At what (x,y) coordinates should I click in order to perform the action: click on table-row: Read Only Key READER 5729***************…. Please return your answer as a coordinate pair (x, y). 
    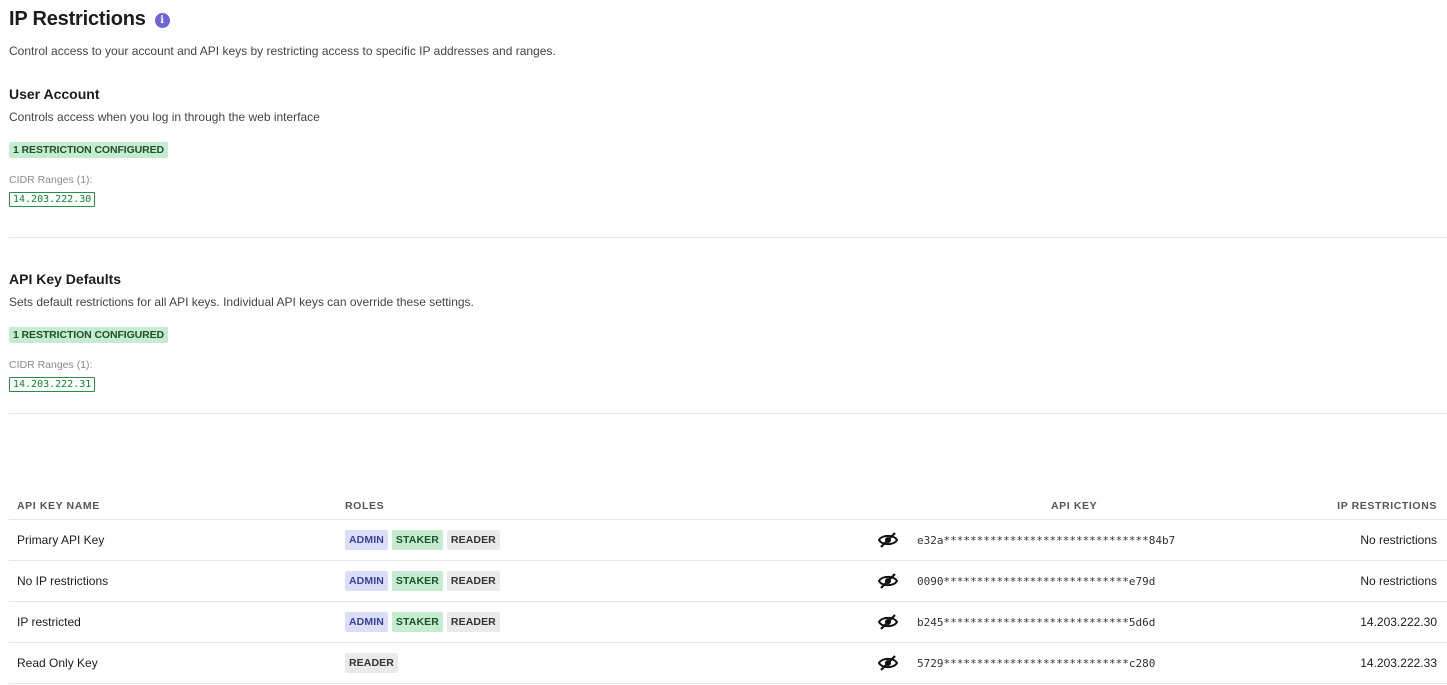
    Looking at the image, I should click on (728, 663).